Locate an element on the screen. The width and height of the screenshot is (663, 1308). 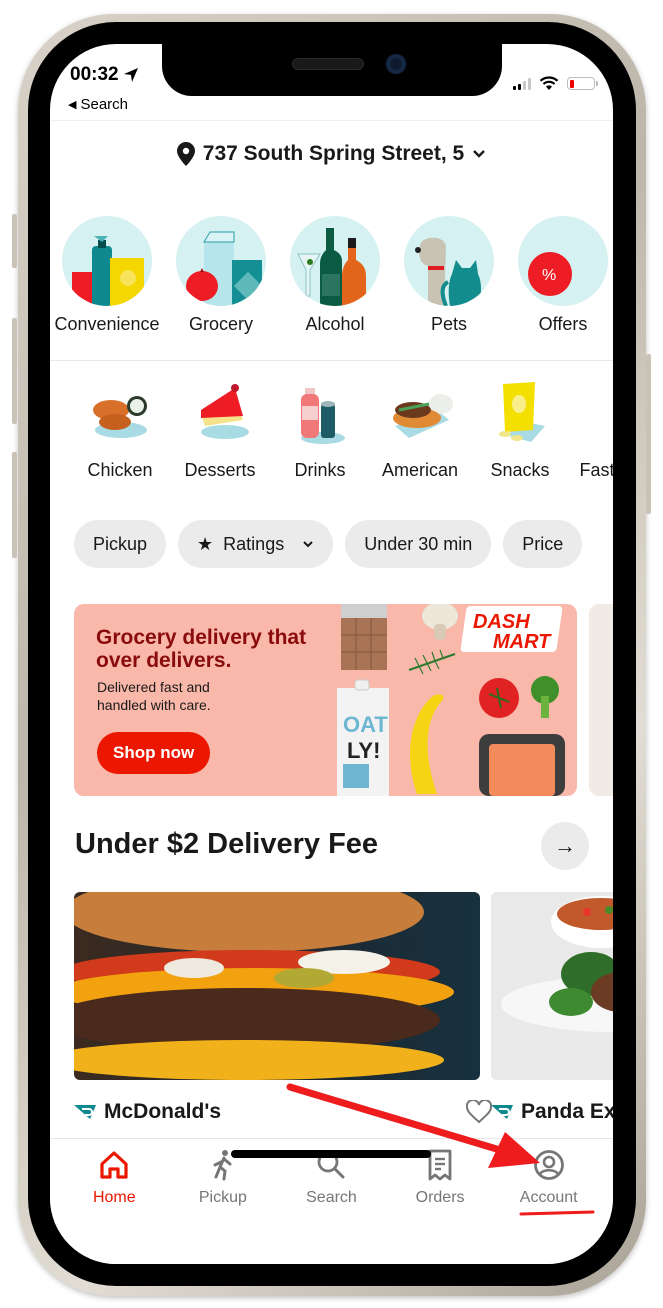
pets-icon is located at coordinates (449, 261).